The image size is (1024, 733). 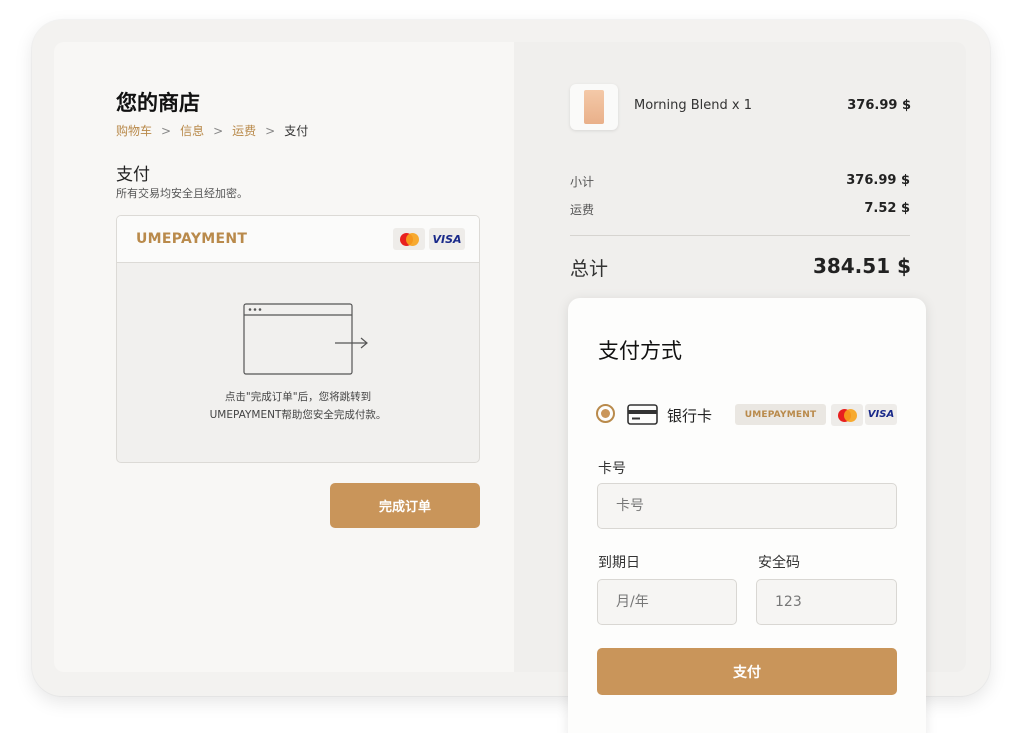 I want to click on card-brands: VISA, so click(x=429, y=239).